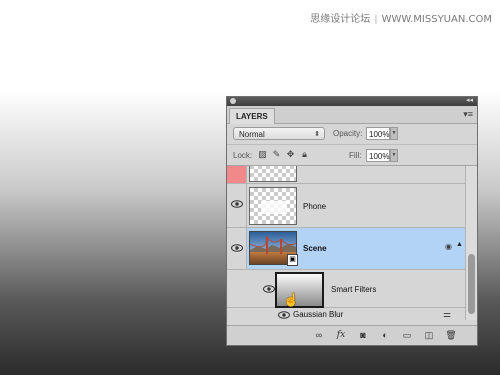 This screenshot has width=500, height=375. I want to click on collapse-icon: ◂◂, so click(469, 101).